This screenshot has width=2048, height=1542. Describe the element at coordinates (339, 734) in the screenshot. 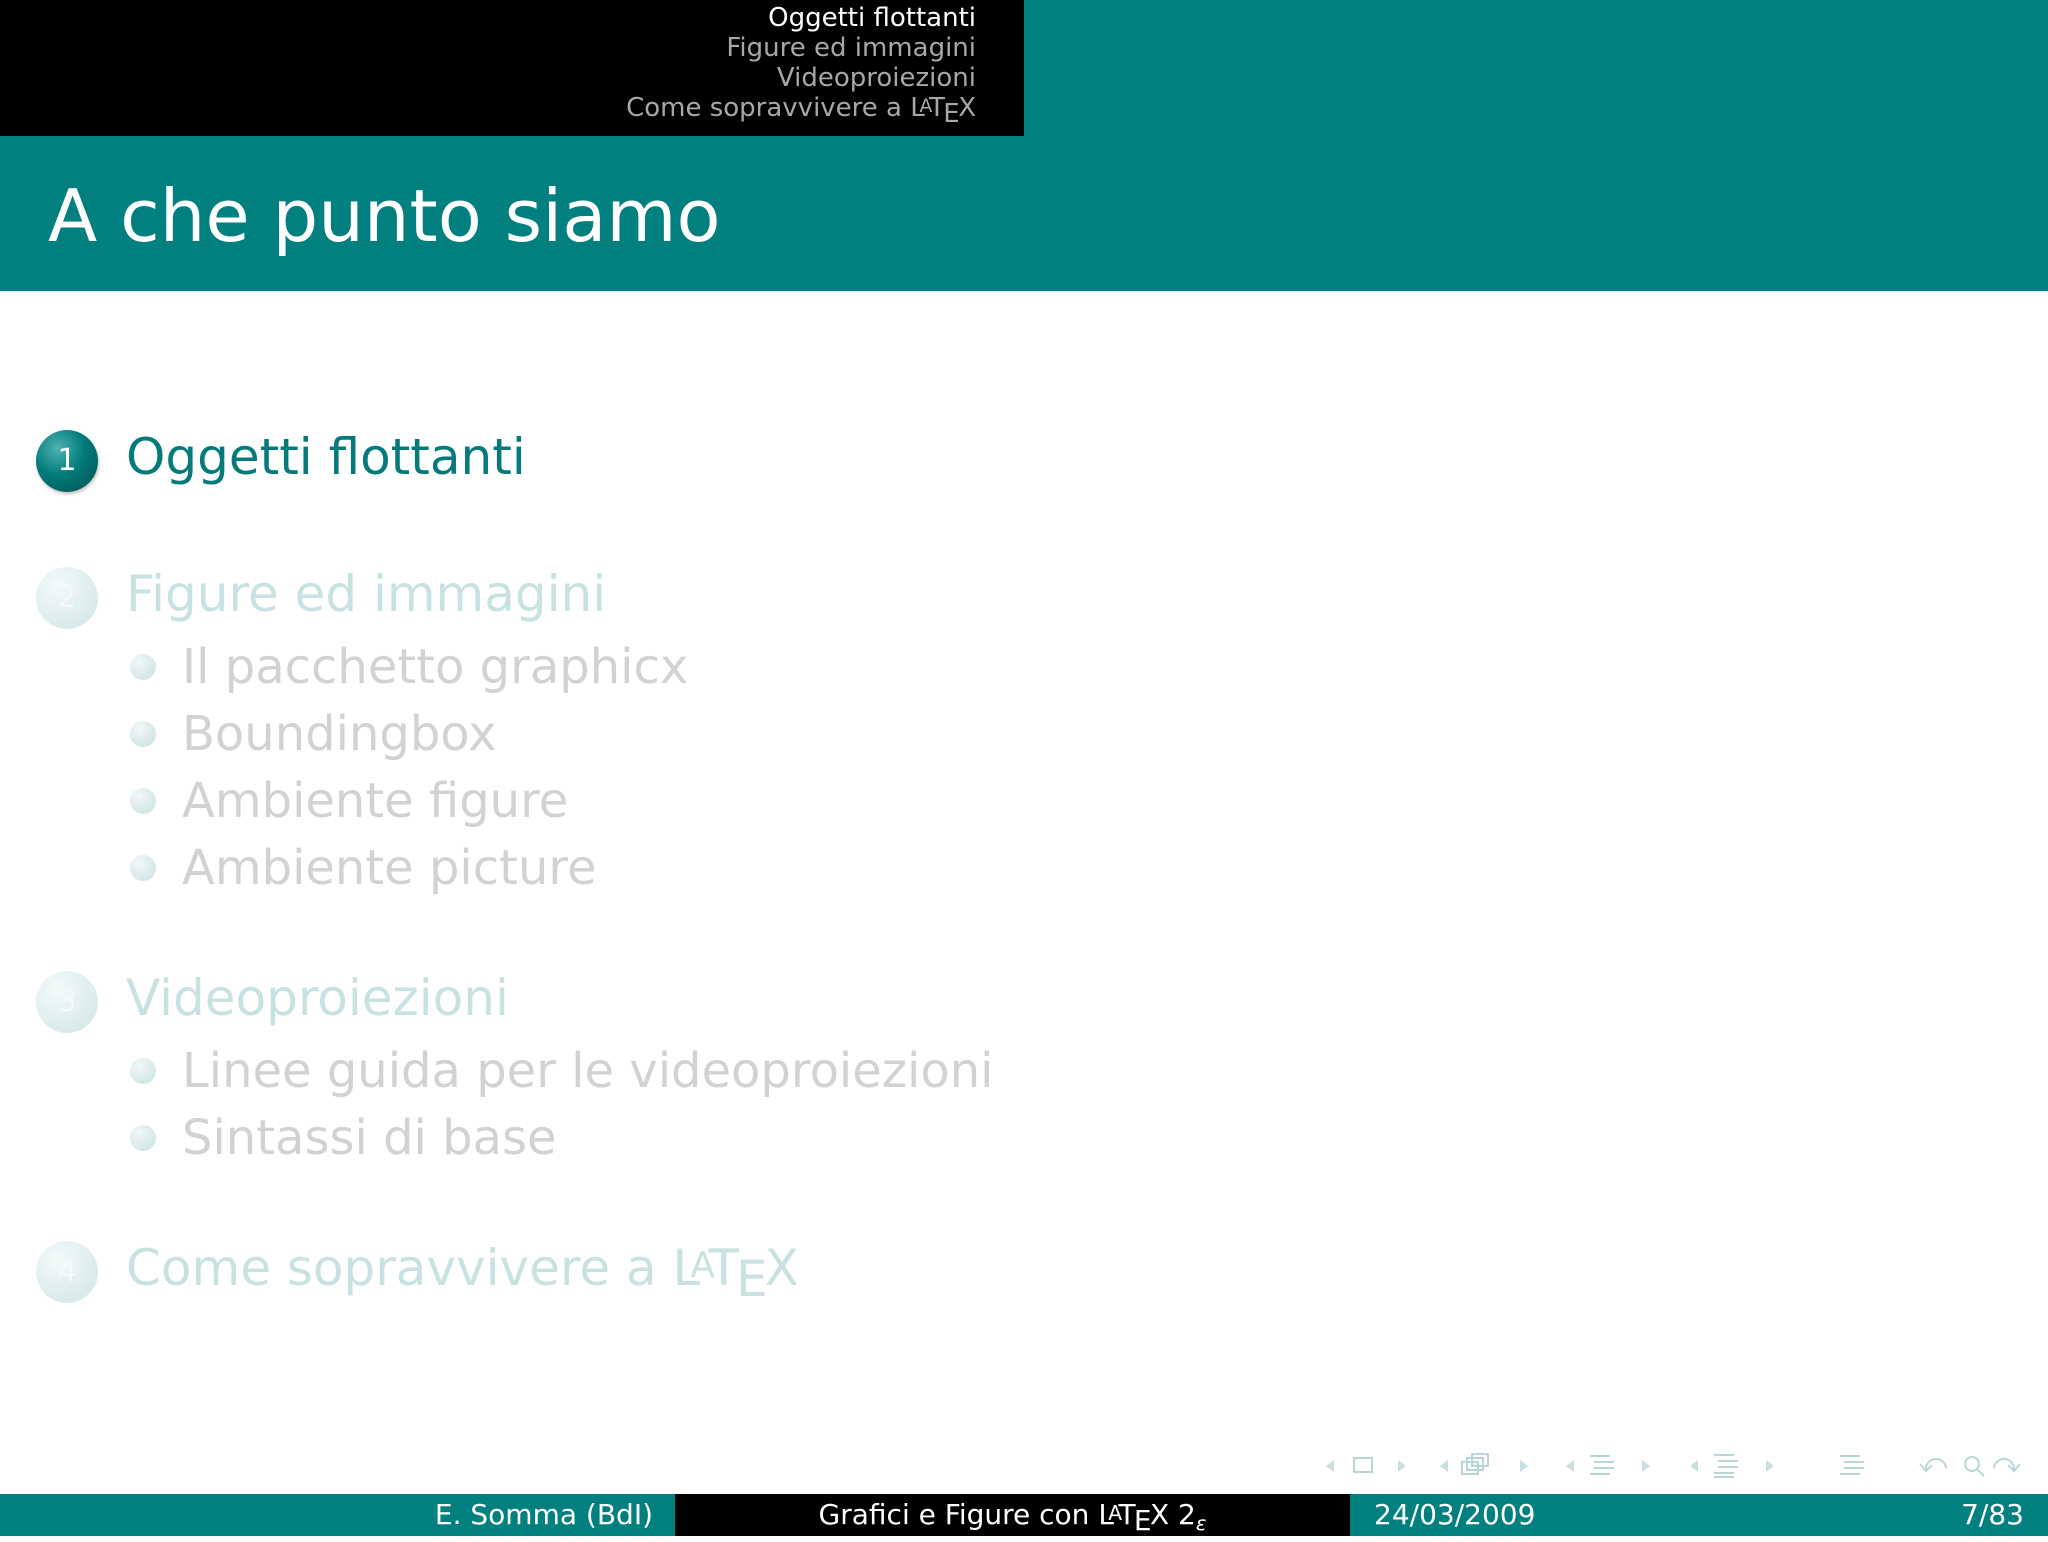

I see `toc-subsection-label: Boundingbox` at that location.